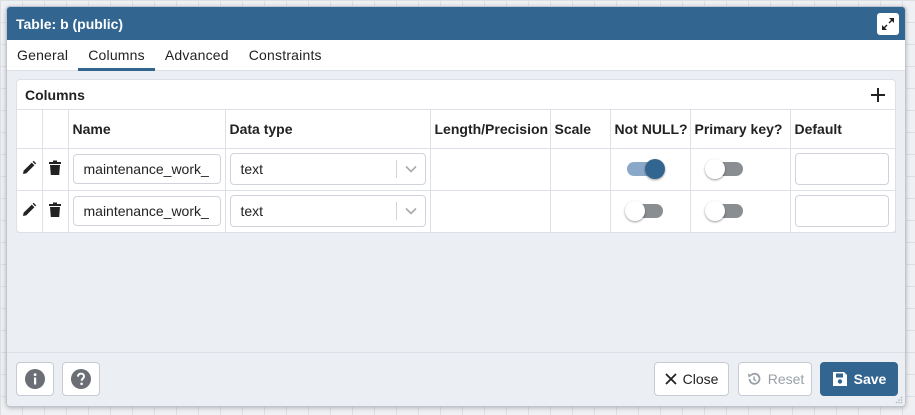 The height and width of the screenshot is (415, 915). What do you see at coordinates (55, 94) in the screenshot?
I see `columns-panel-title: Columns` at bounding box center [55, 94].